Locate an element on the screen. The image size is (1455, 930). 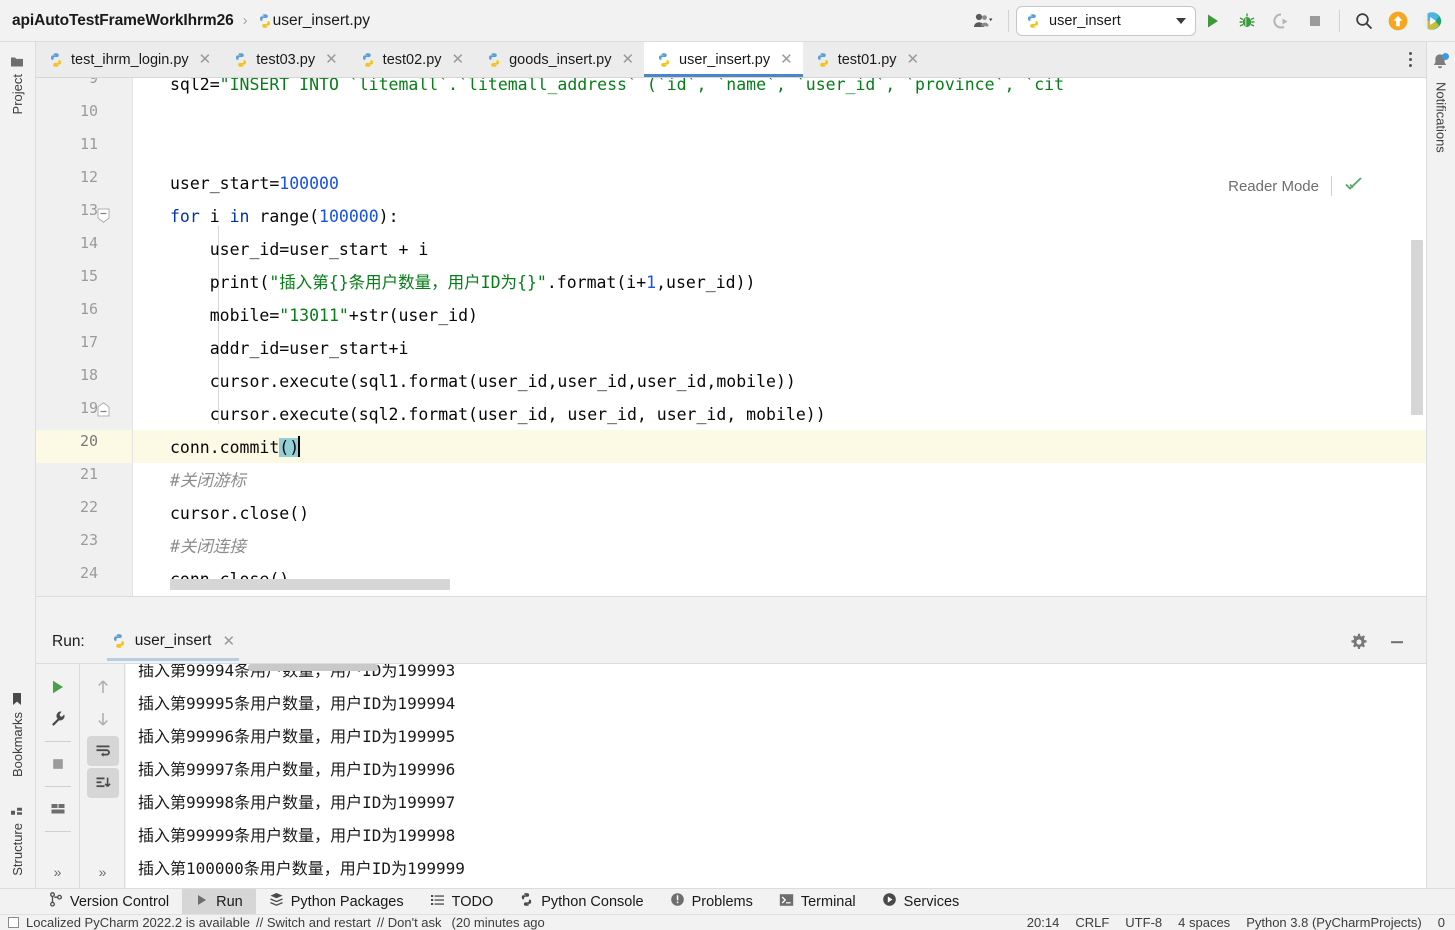
bottom-tab-version-control: Version Control is located at coordinates (109, 902).